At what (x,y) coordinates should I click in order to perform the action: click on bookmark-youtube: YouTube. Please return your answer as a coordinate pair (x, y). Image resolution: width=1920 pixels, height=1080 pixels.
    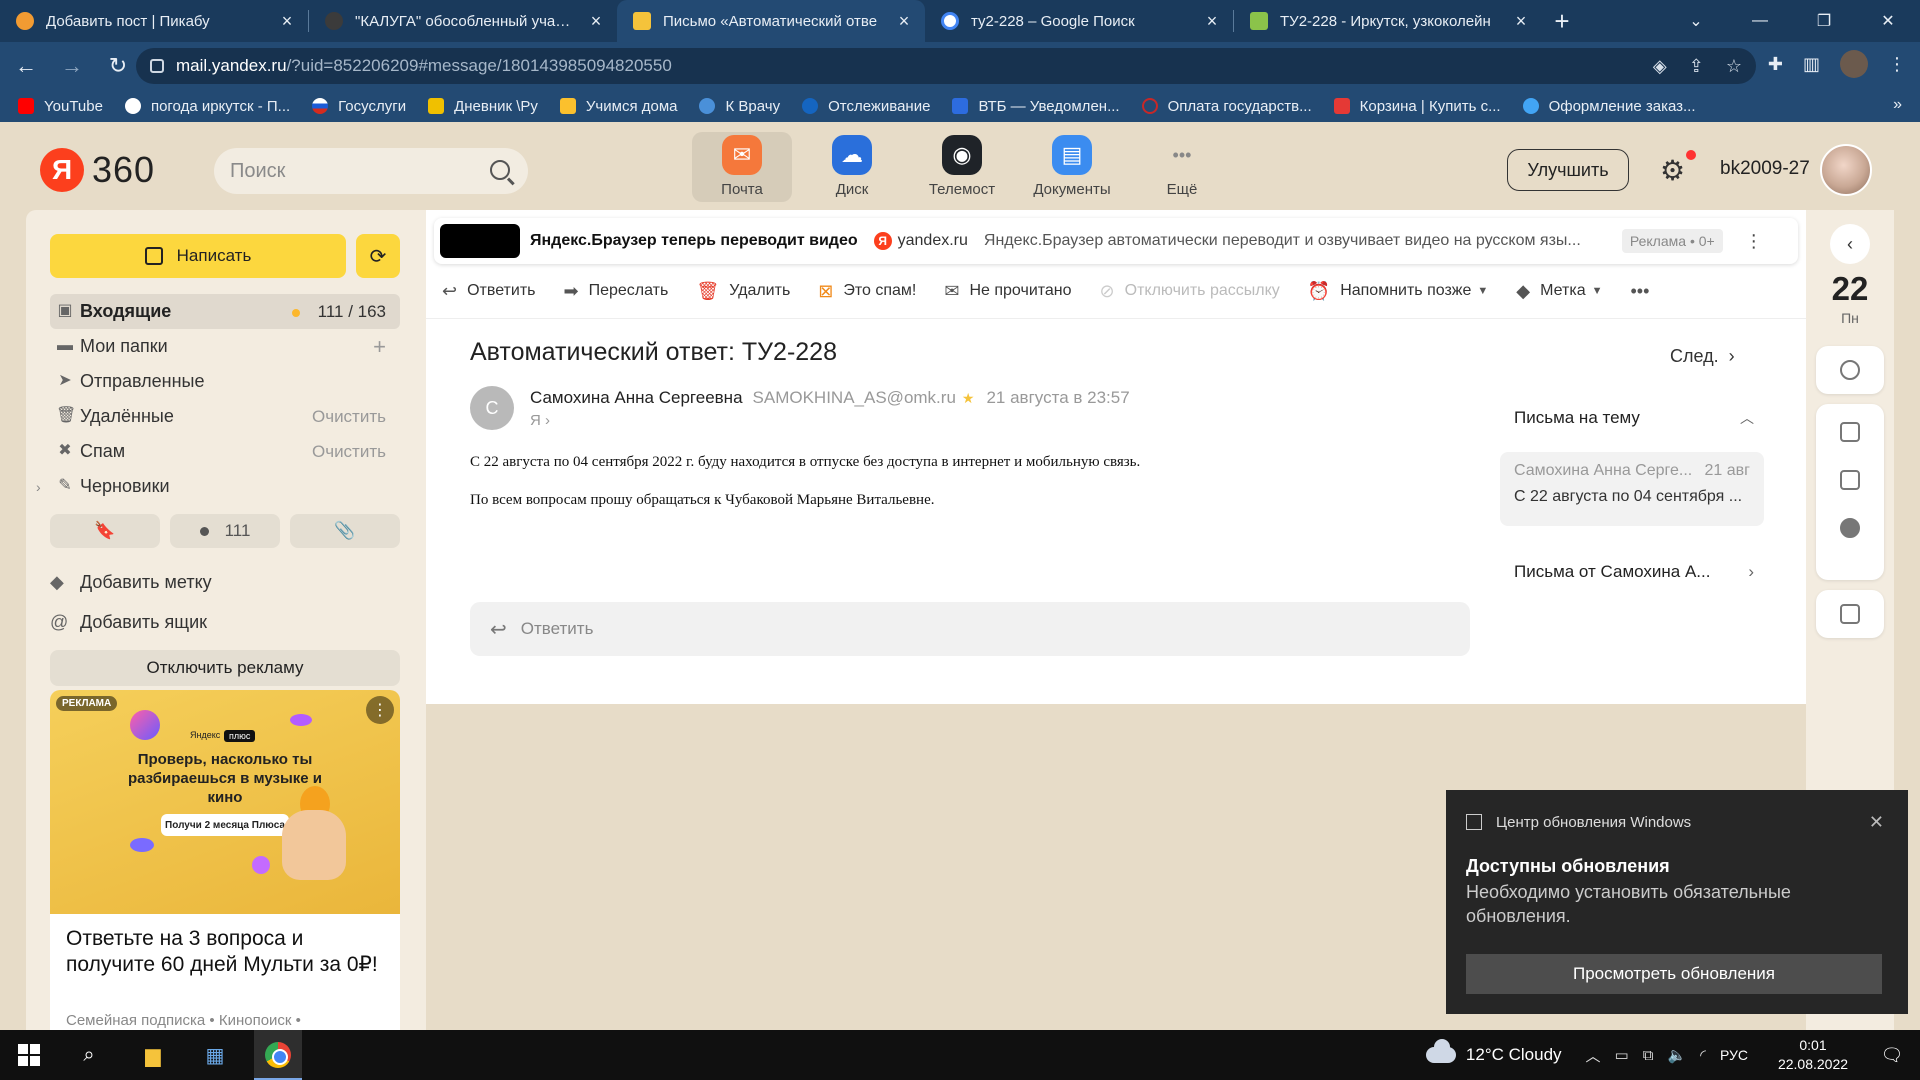
    Looking at the image, I should click on (60, 106).